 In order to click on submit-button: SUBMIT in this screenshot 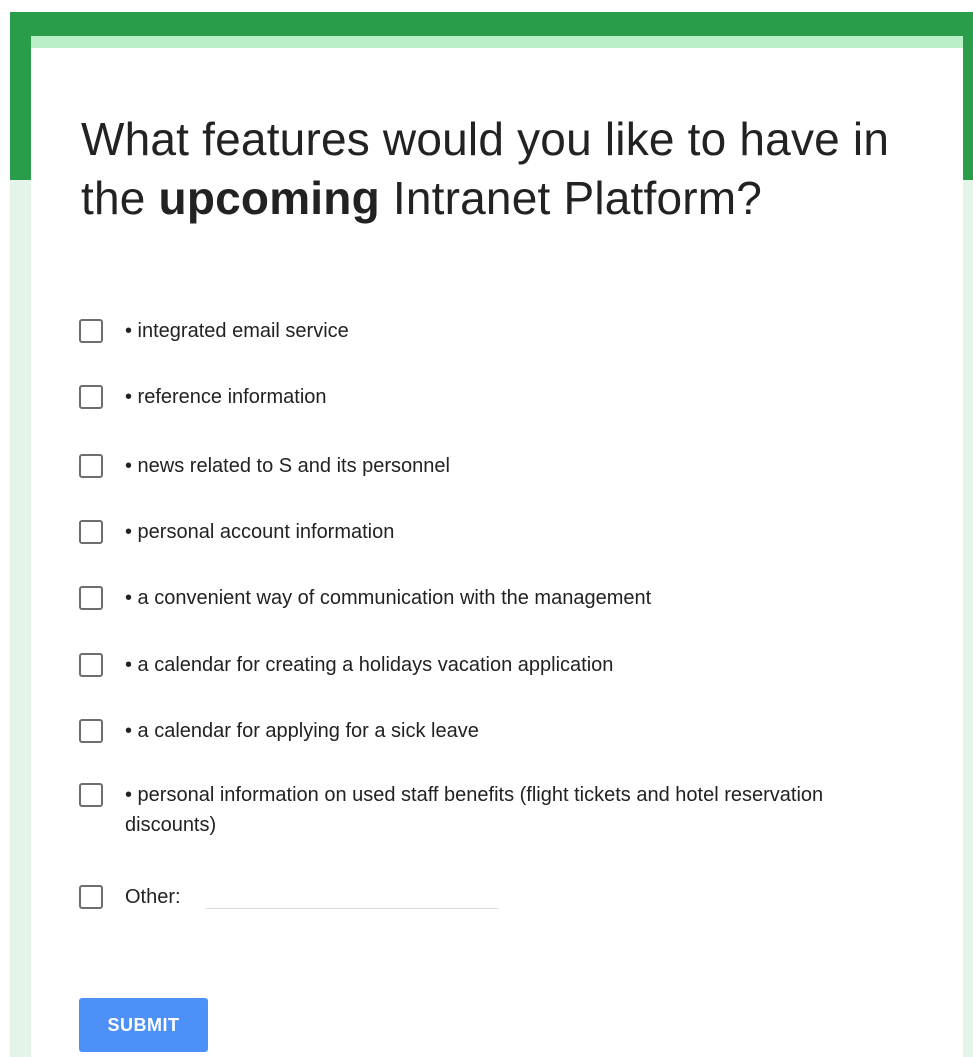, I will do `click(143, 1025)`.